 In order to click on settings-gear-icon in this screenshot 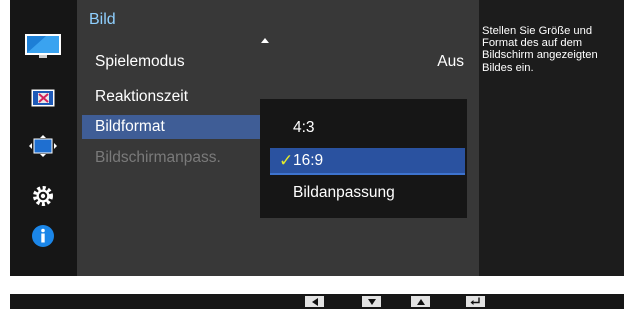, I will do `click(43, 196)`.